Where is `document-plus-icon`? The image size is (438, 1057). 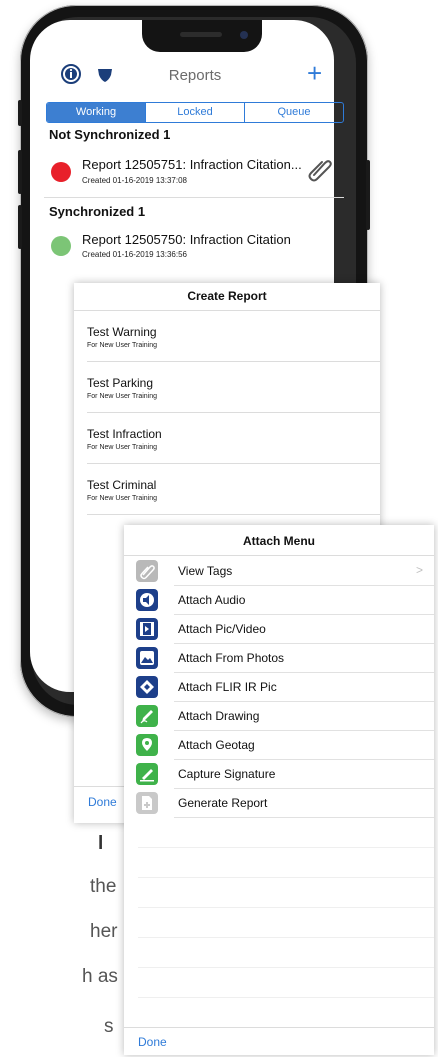 document-plus-icon is located at coordinates (147, 803).